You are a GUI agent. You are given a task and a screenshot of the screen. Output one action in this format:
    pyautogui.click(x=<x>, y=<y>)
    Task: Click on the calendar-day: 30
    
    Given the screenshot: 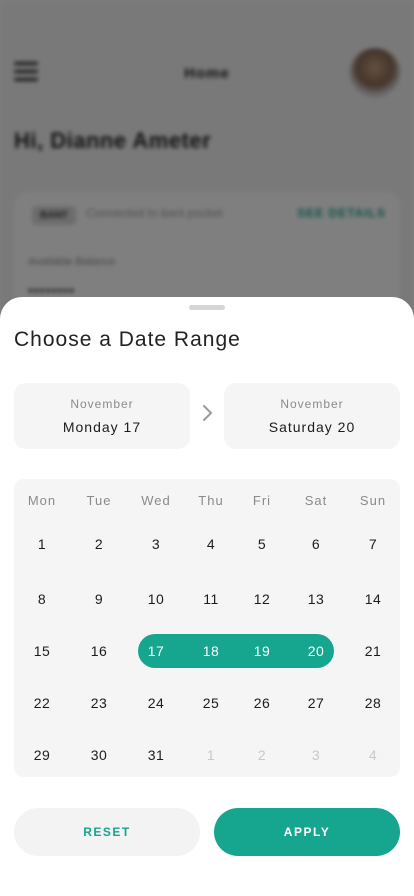 What is the action you would take?
    pyautogui.click(x=99, y=755)
    